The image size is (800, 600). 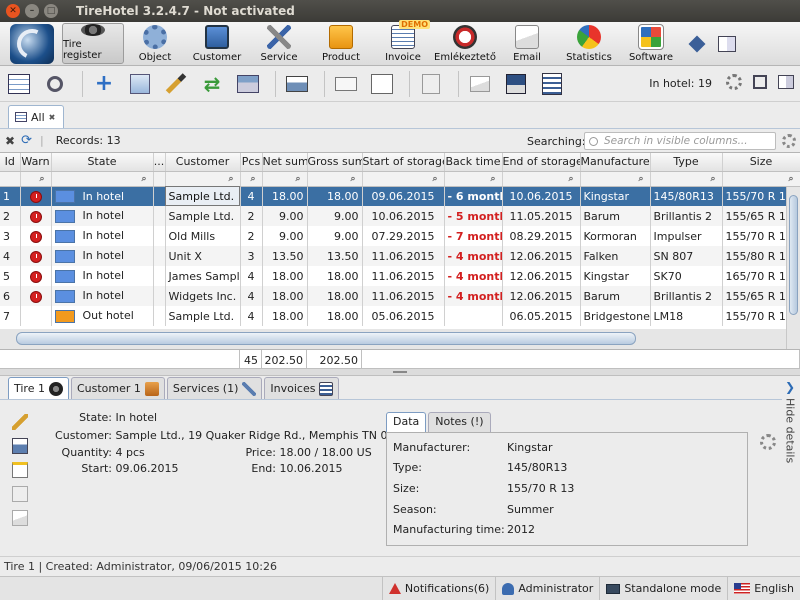 I want to click on report-button, so click(x=552, y=84).